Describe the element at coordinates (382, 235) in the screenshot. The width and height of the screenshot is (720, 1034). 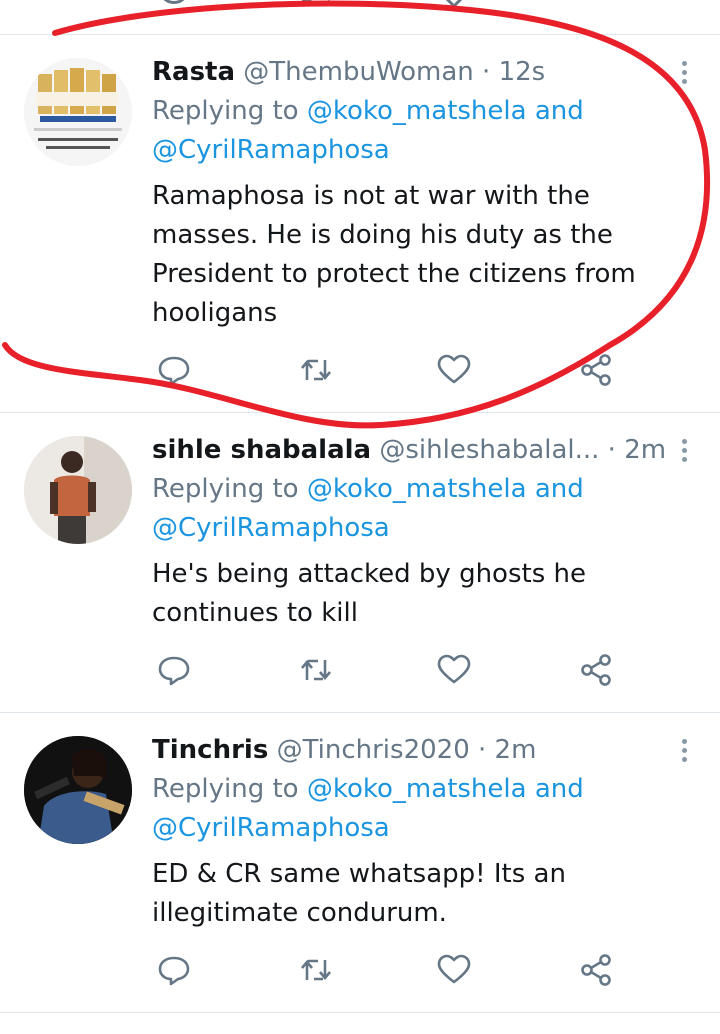
I see `tweet-text-line: masses. He is doing his duty as the` at that location.